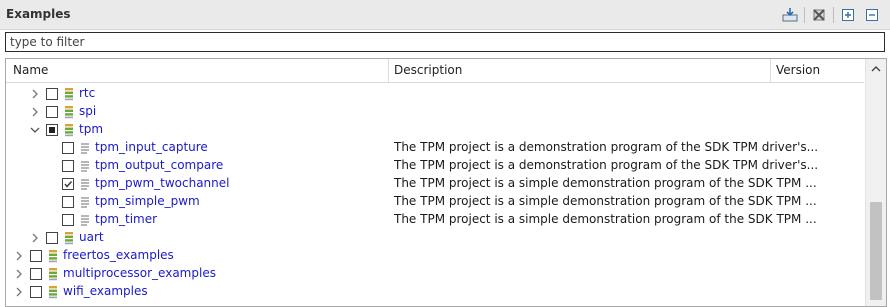  I want to click on filter-input, so click(445, 42).